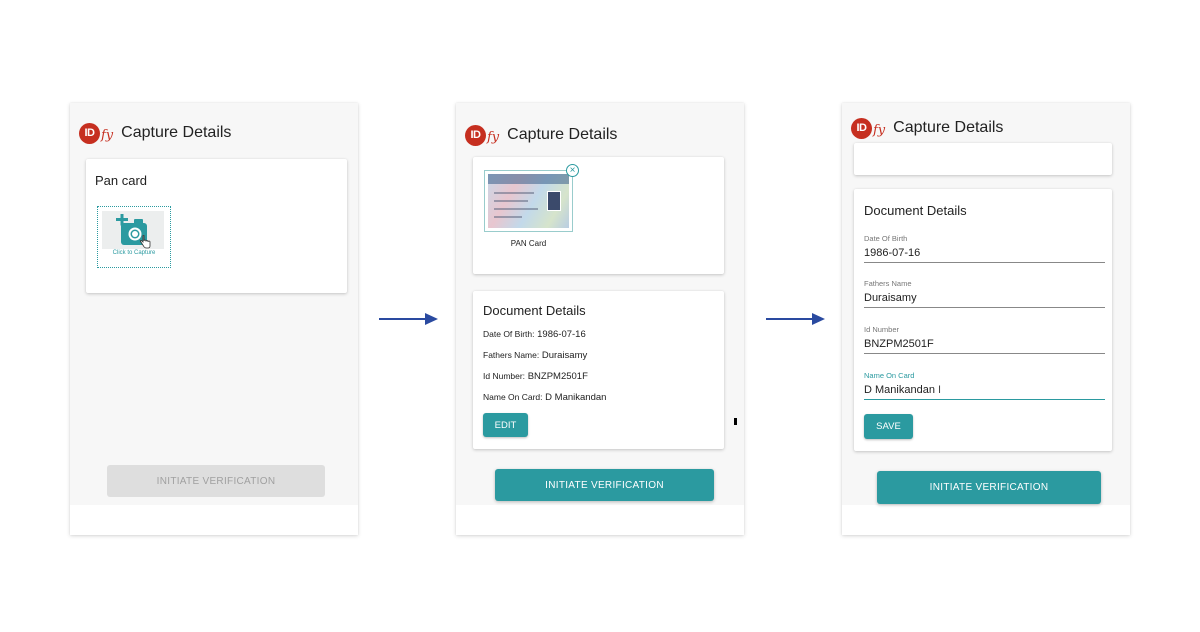  Describe the element at coordinates (216, 226) in the screenshot. I see `pan-card-capture-card: Pan card Click to Capture` at that location.